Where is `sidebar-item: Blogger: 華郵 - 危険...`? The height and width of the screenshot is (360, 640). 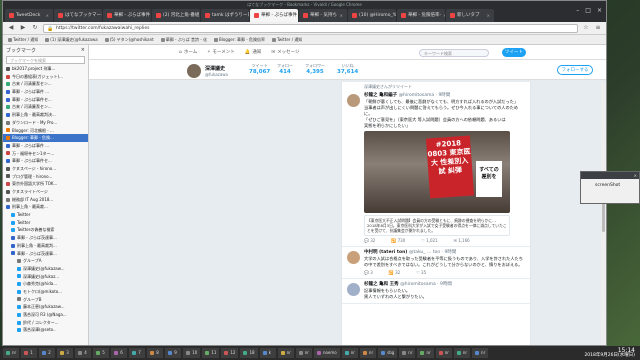 sidebar-item: Blogger: 華郵 - 危険... is located at coordinates (45, 138).